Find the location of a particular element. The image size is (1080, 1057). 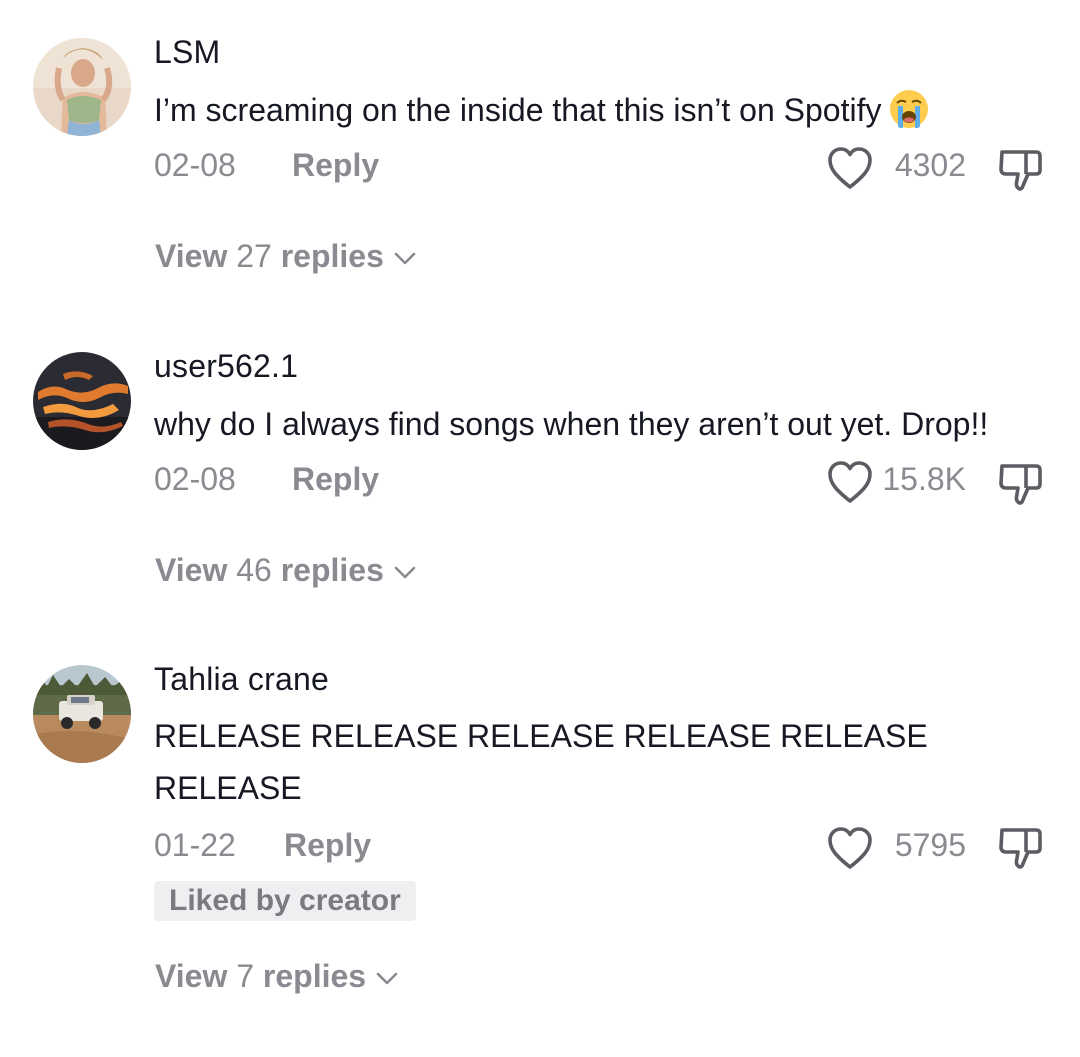

view-replies-button: View 27 replies is located at coordinates (285, 256).